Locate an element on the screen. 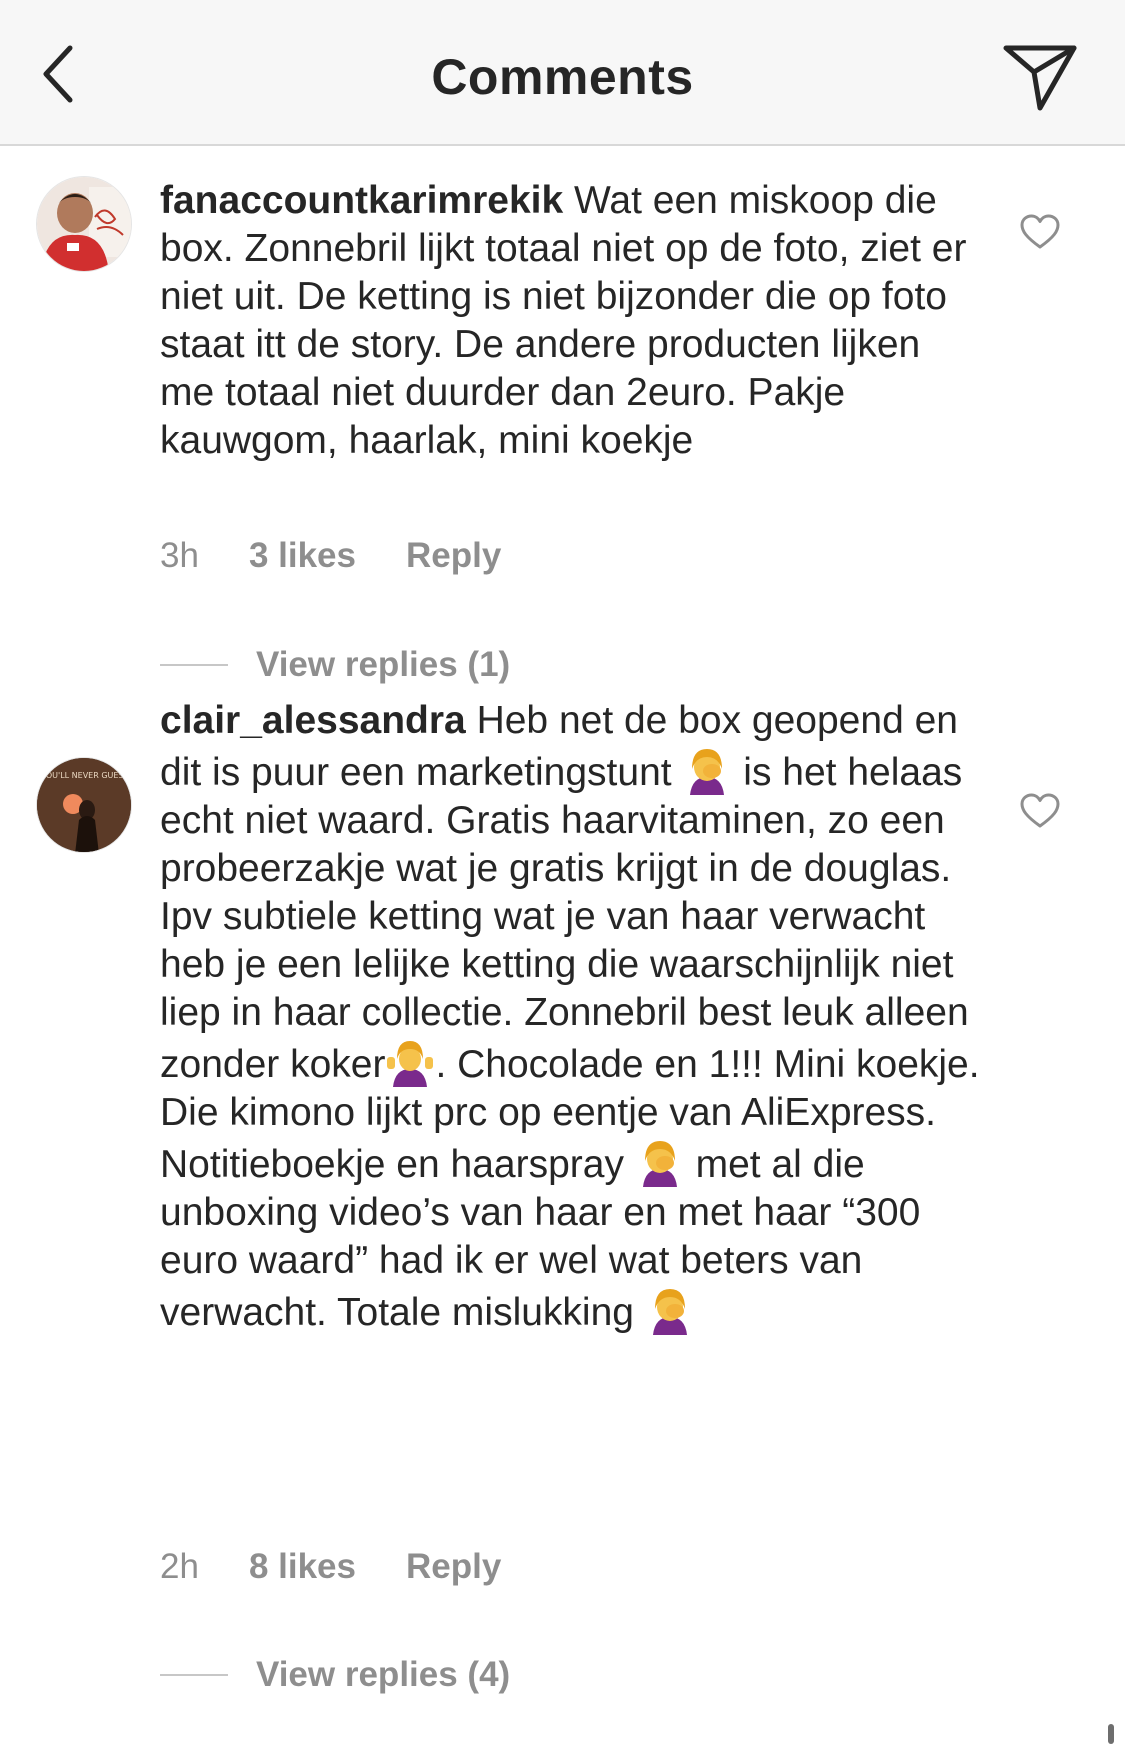 The width and height of the screenshot is (1125, 1744). comment-meta: 2h 8 likes Reply is located at coordinates (330, 1567).